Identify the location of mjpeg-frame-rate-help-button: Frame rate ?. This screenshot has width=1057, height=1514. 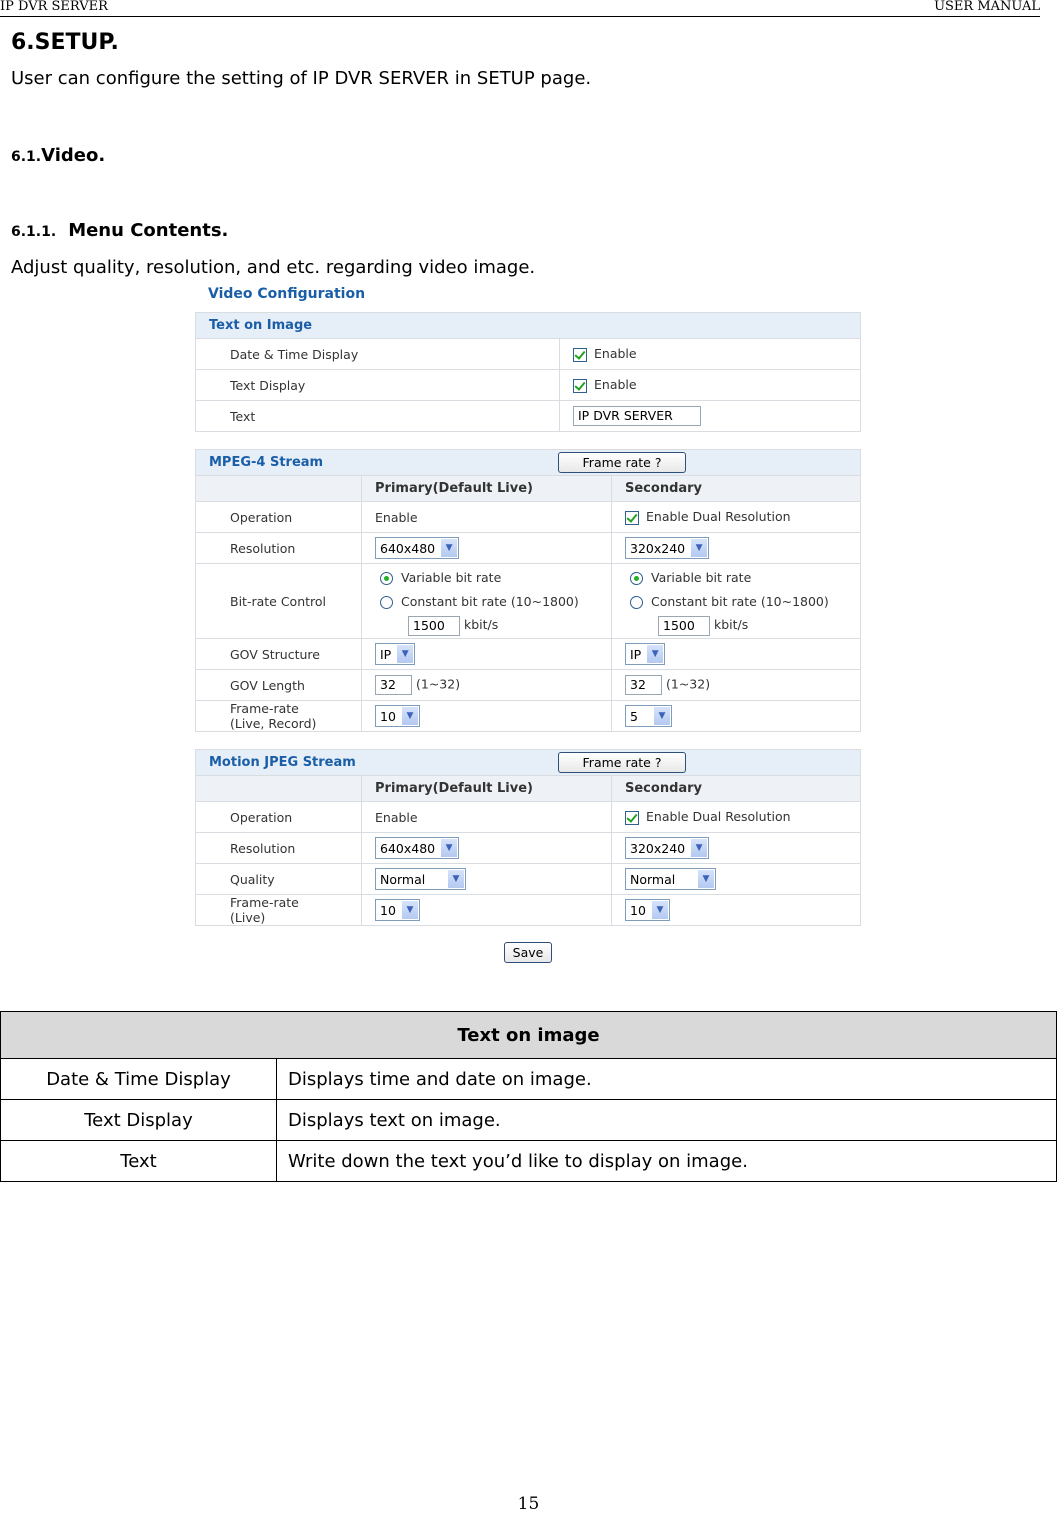
(622, 762).